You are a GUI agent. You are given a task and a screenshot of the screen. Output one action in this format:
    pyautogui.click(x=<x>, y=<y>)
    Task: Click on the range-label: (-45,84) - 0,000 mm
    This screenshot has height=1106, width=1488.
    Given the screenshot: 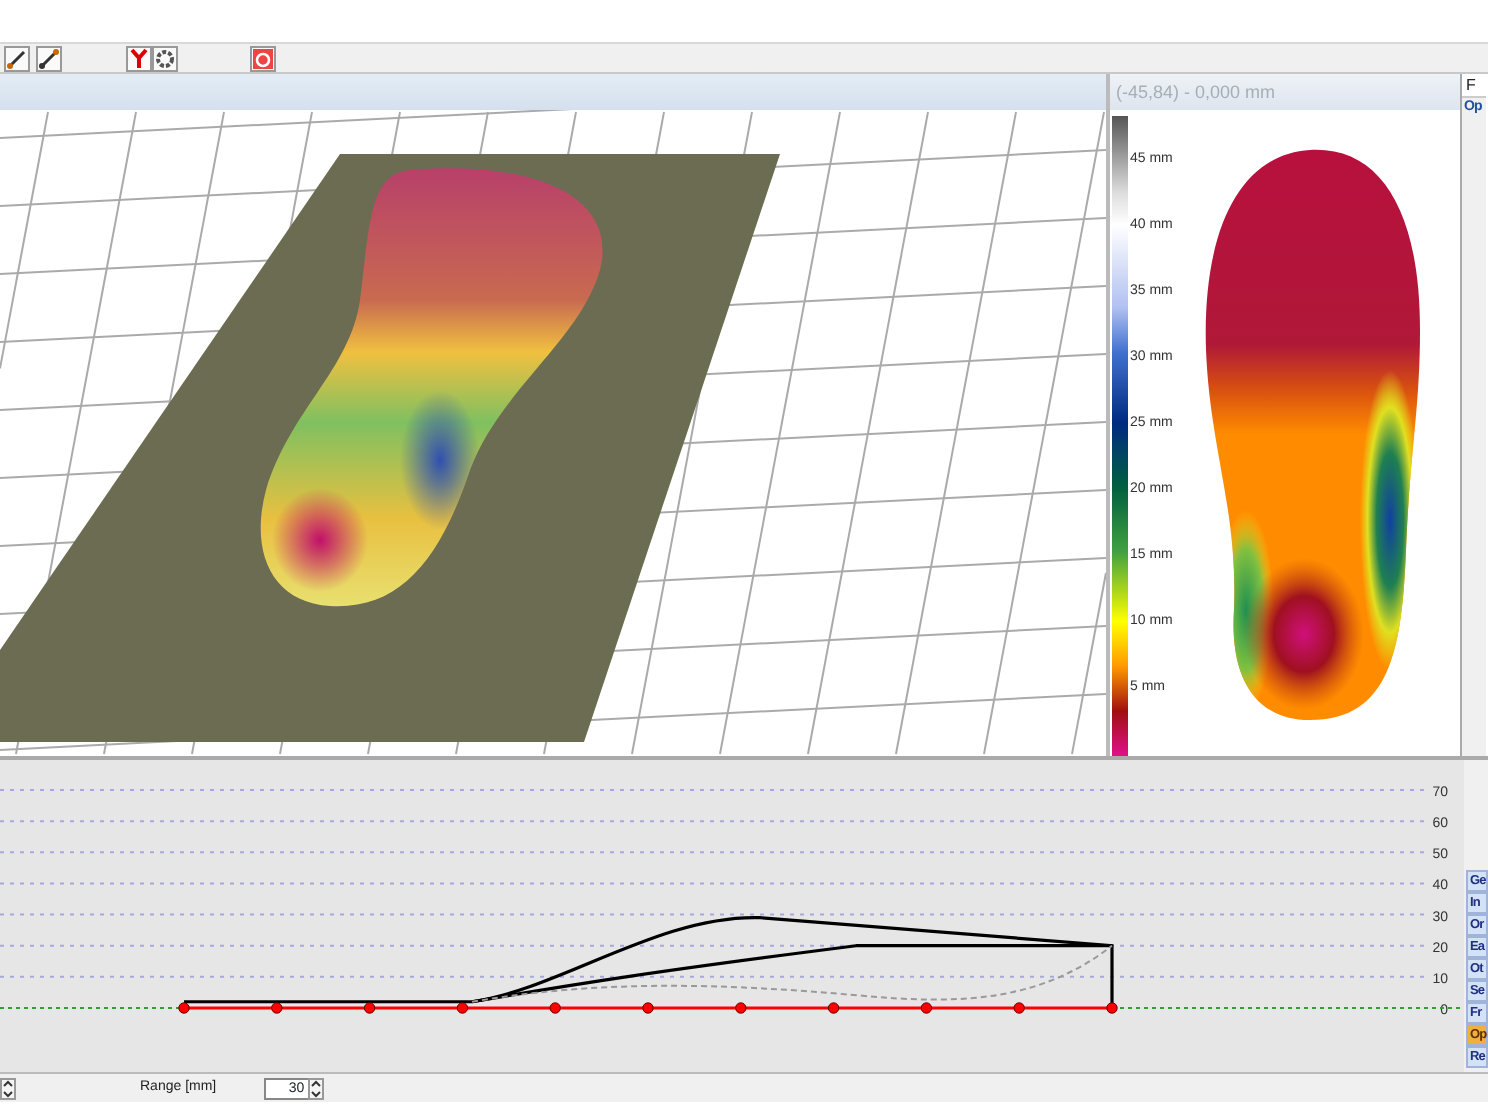 What is the action you would take?
    pyautogui.click(x=1285, y=92)
    